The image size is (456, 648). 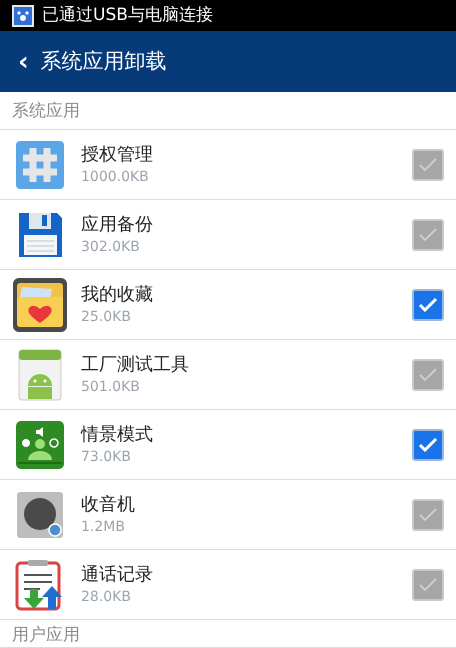 What do you see at coordinates (40, 165) in the screenshot?
I see `hash-icon` at bounding box center [40, 165].